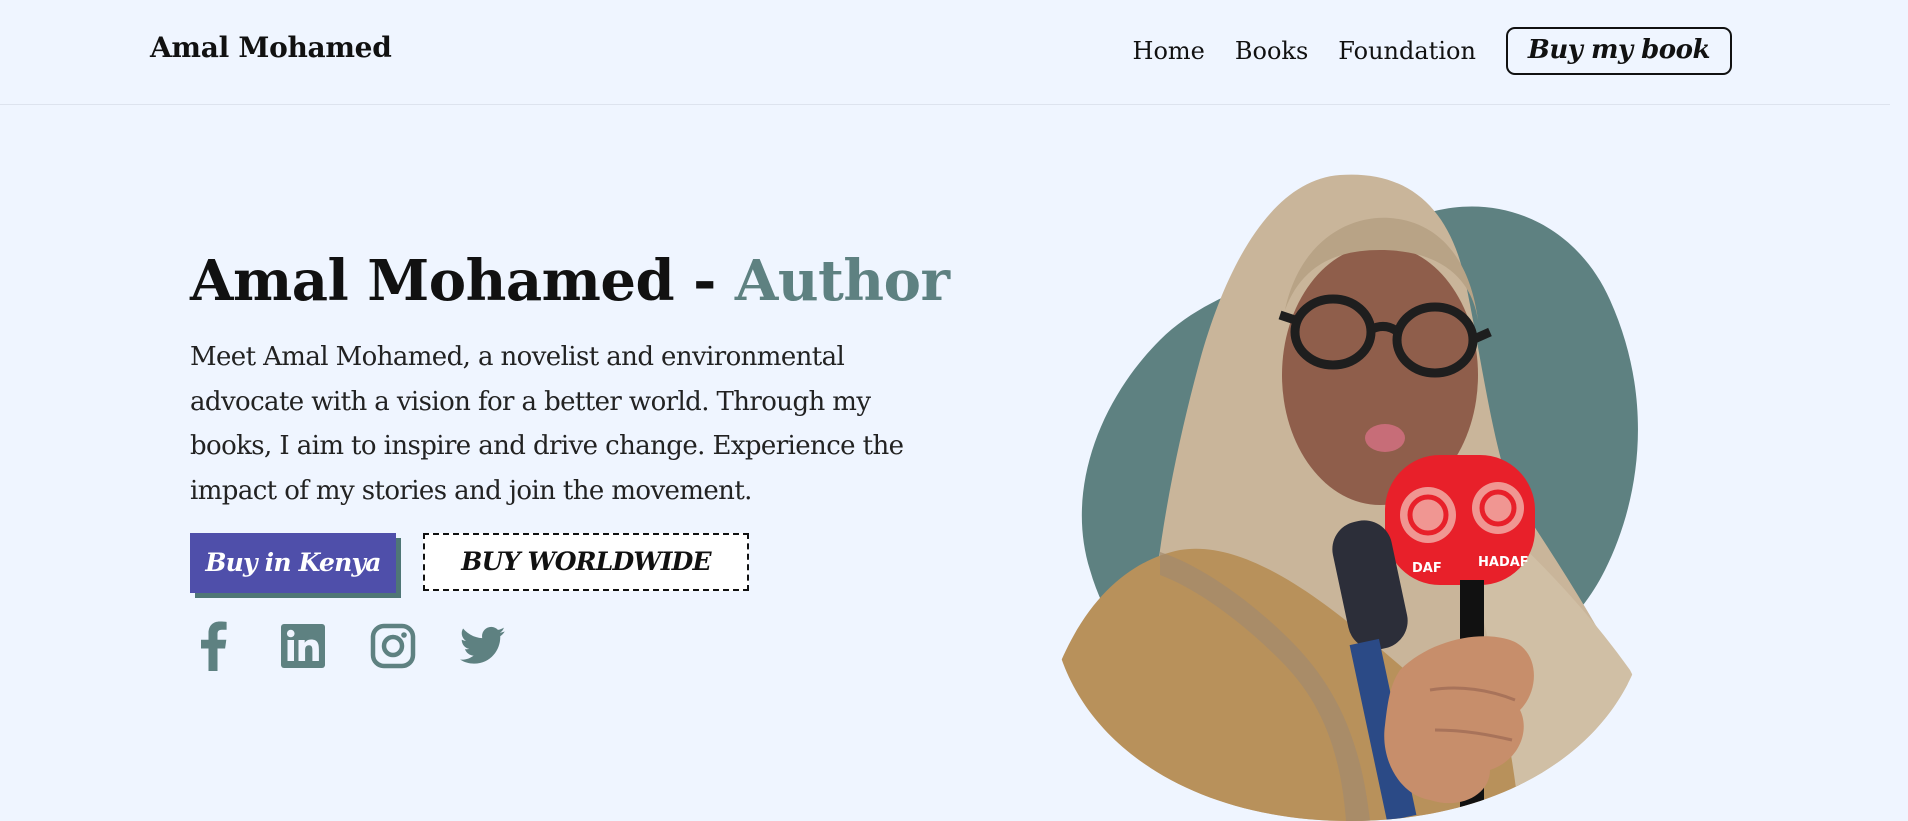 The height and width of the screenshot is (821, 1908). What do you see at coordinates (586, 562) in the screenshot?
I see `buy-worldwide-button: BUY WORLDWIDE` at bounding box center [586, 562].